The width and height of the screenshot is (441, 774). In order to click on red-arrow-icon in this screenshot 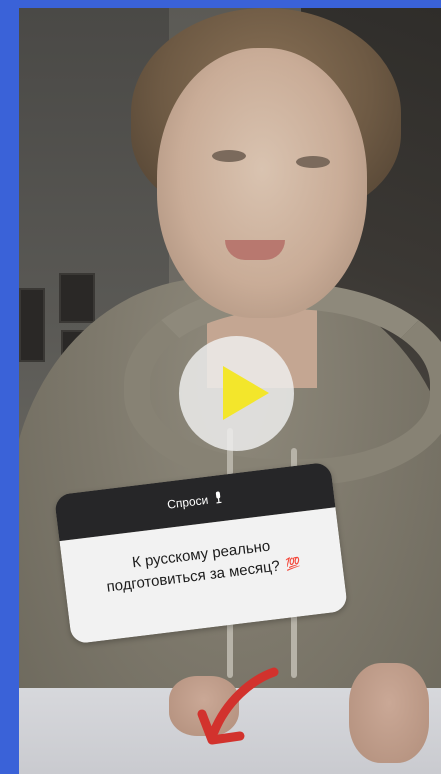, I will do `click(238, 706)`.